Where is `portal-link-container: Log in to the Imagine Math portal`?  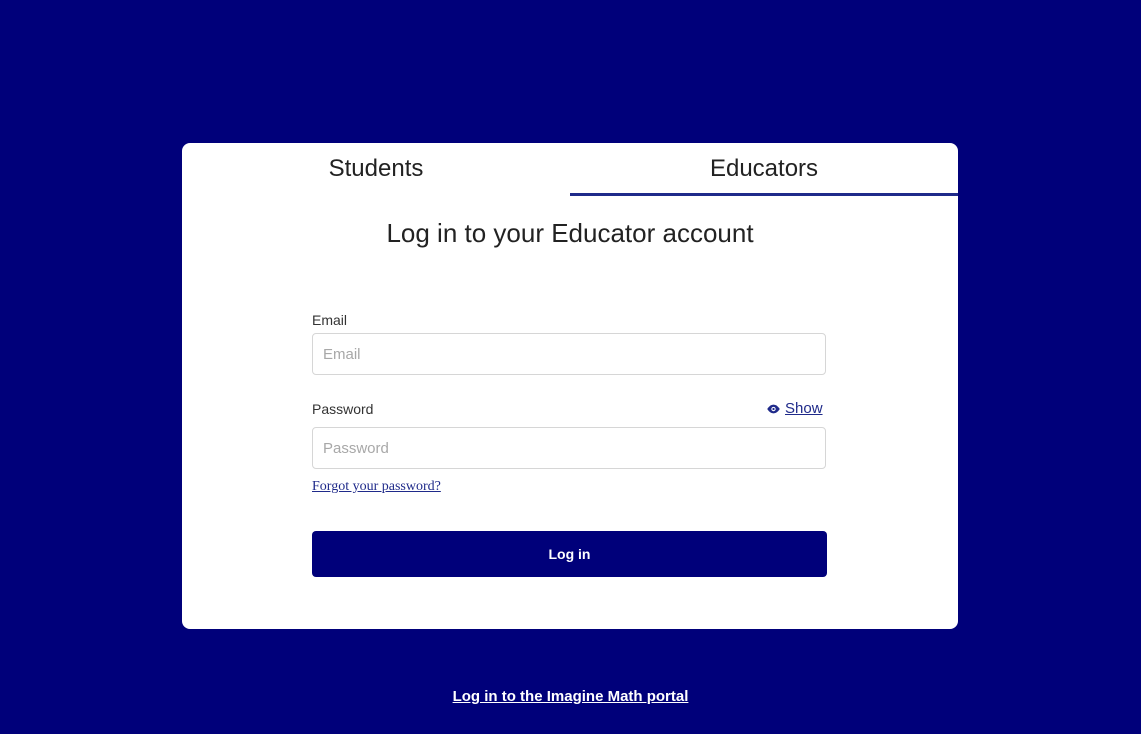 portal-link-container: Log in to the Imagine Math portal is located at coordinates (570, 696).